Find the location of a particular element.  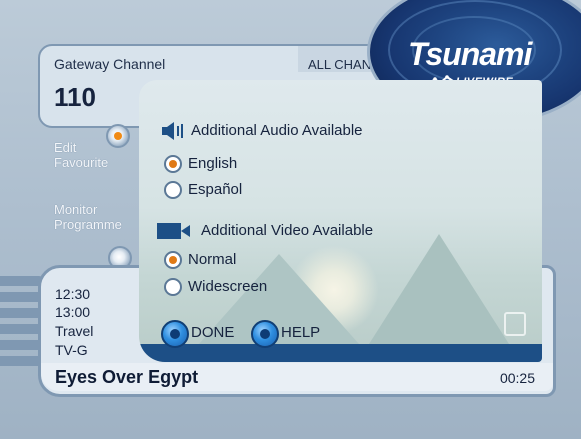

programme-rating: TV-G is located at coordinates (71, 350).